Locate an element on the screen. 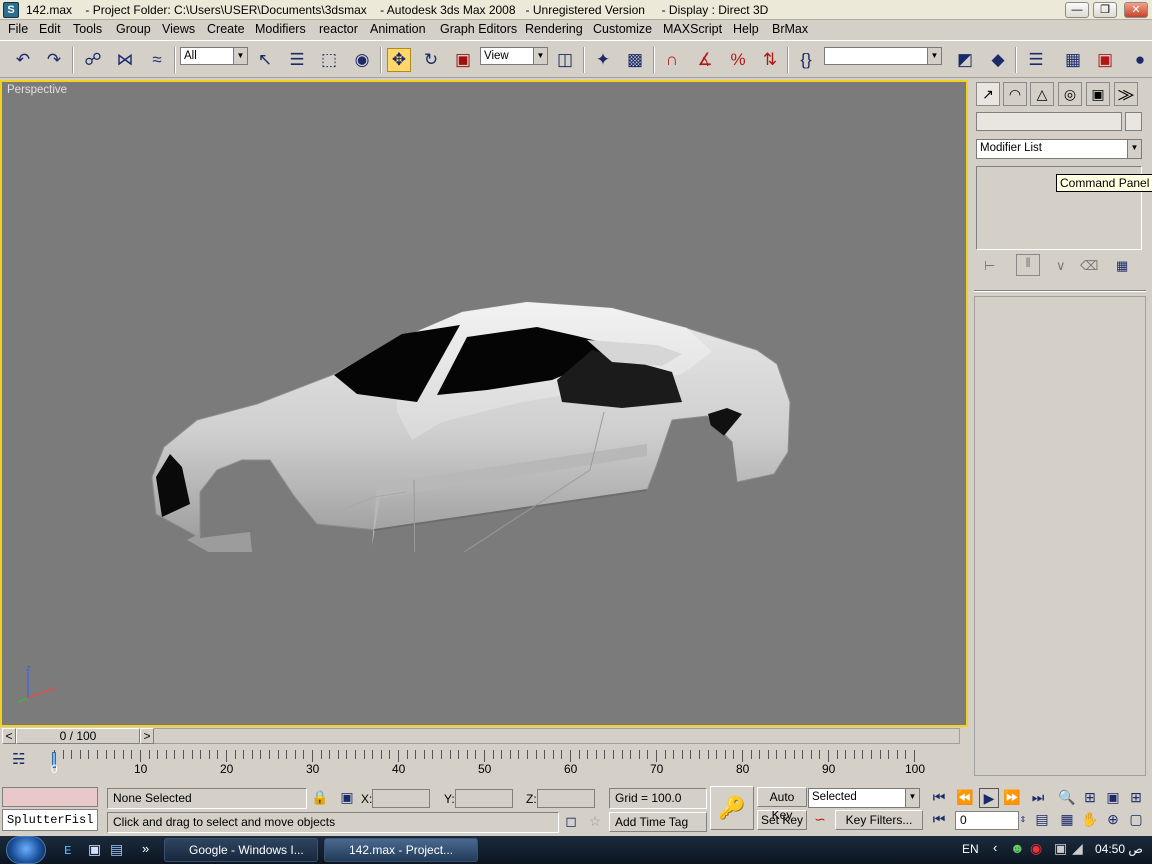  arc-rotate-icon: ⊕ is located at coordinates (1113, 820).